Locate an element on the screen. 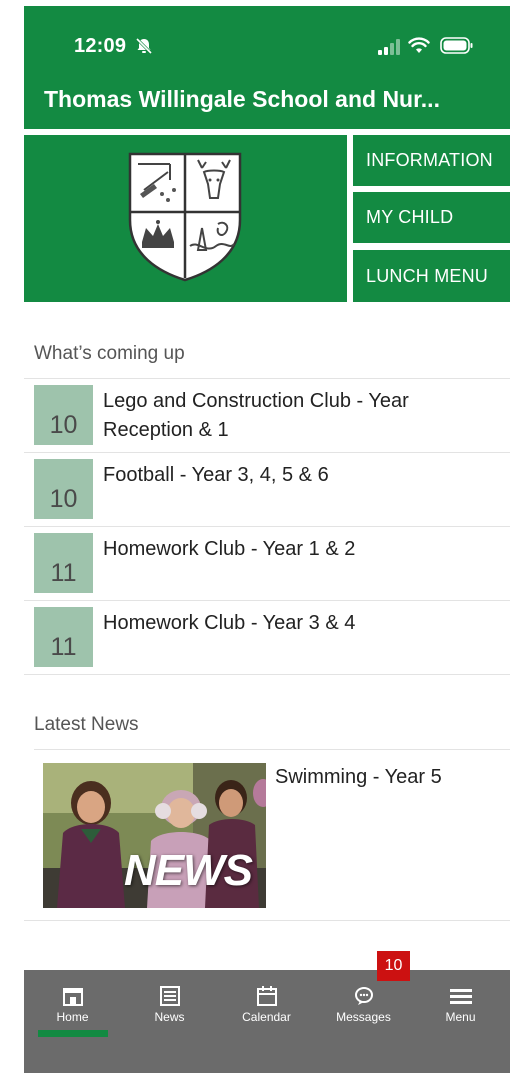  event-row: 11 Homework Club - Year 3 & 4 is located at coordinates (267, 637).